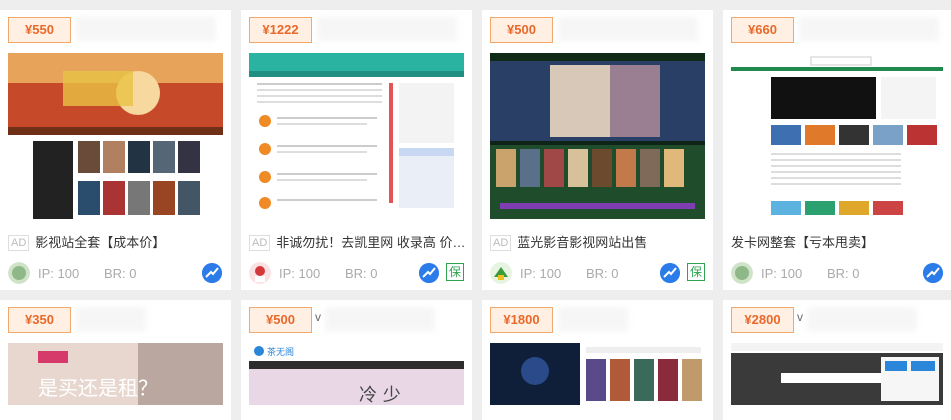 This screenshot has height=420, width=951. I want to click on price-tag: ¥1222, so click(280, 30).